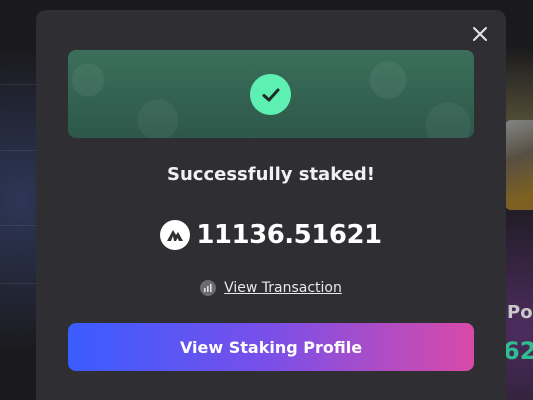  Describe the element at coordinates (271, 347) in the screenshot. I see `view-staking-profile-button: View Staking Profile` at that location.